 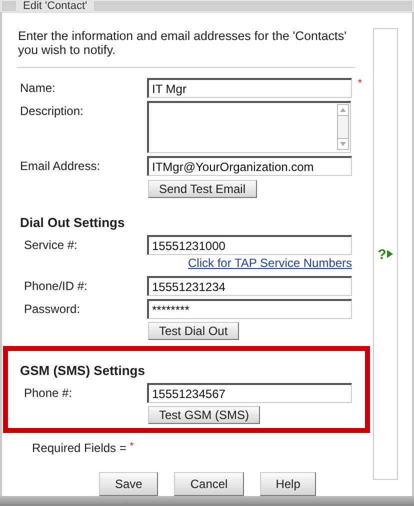 What do you see at coordinates (204, 415) in the screenshot?
I see `test-button: Test GSM (SMS)` at bounding box center [204, 415].